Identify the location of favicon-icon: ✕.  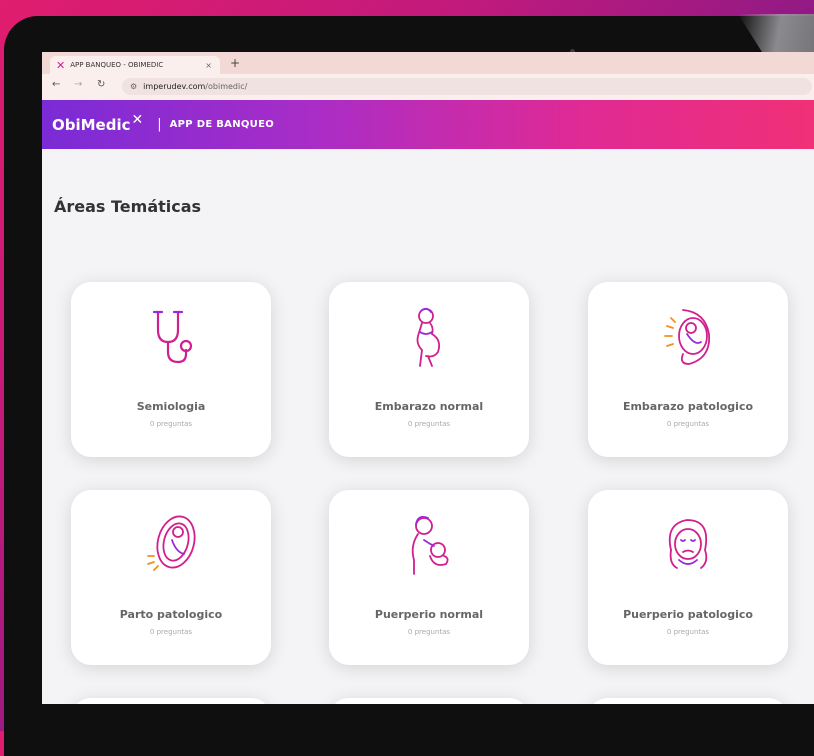
(61, 65).